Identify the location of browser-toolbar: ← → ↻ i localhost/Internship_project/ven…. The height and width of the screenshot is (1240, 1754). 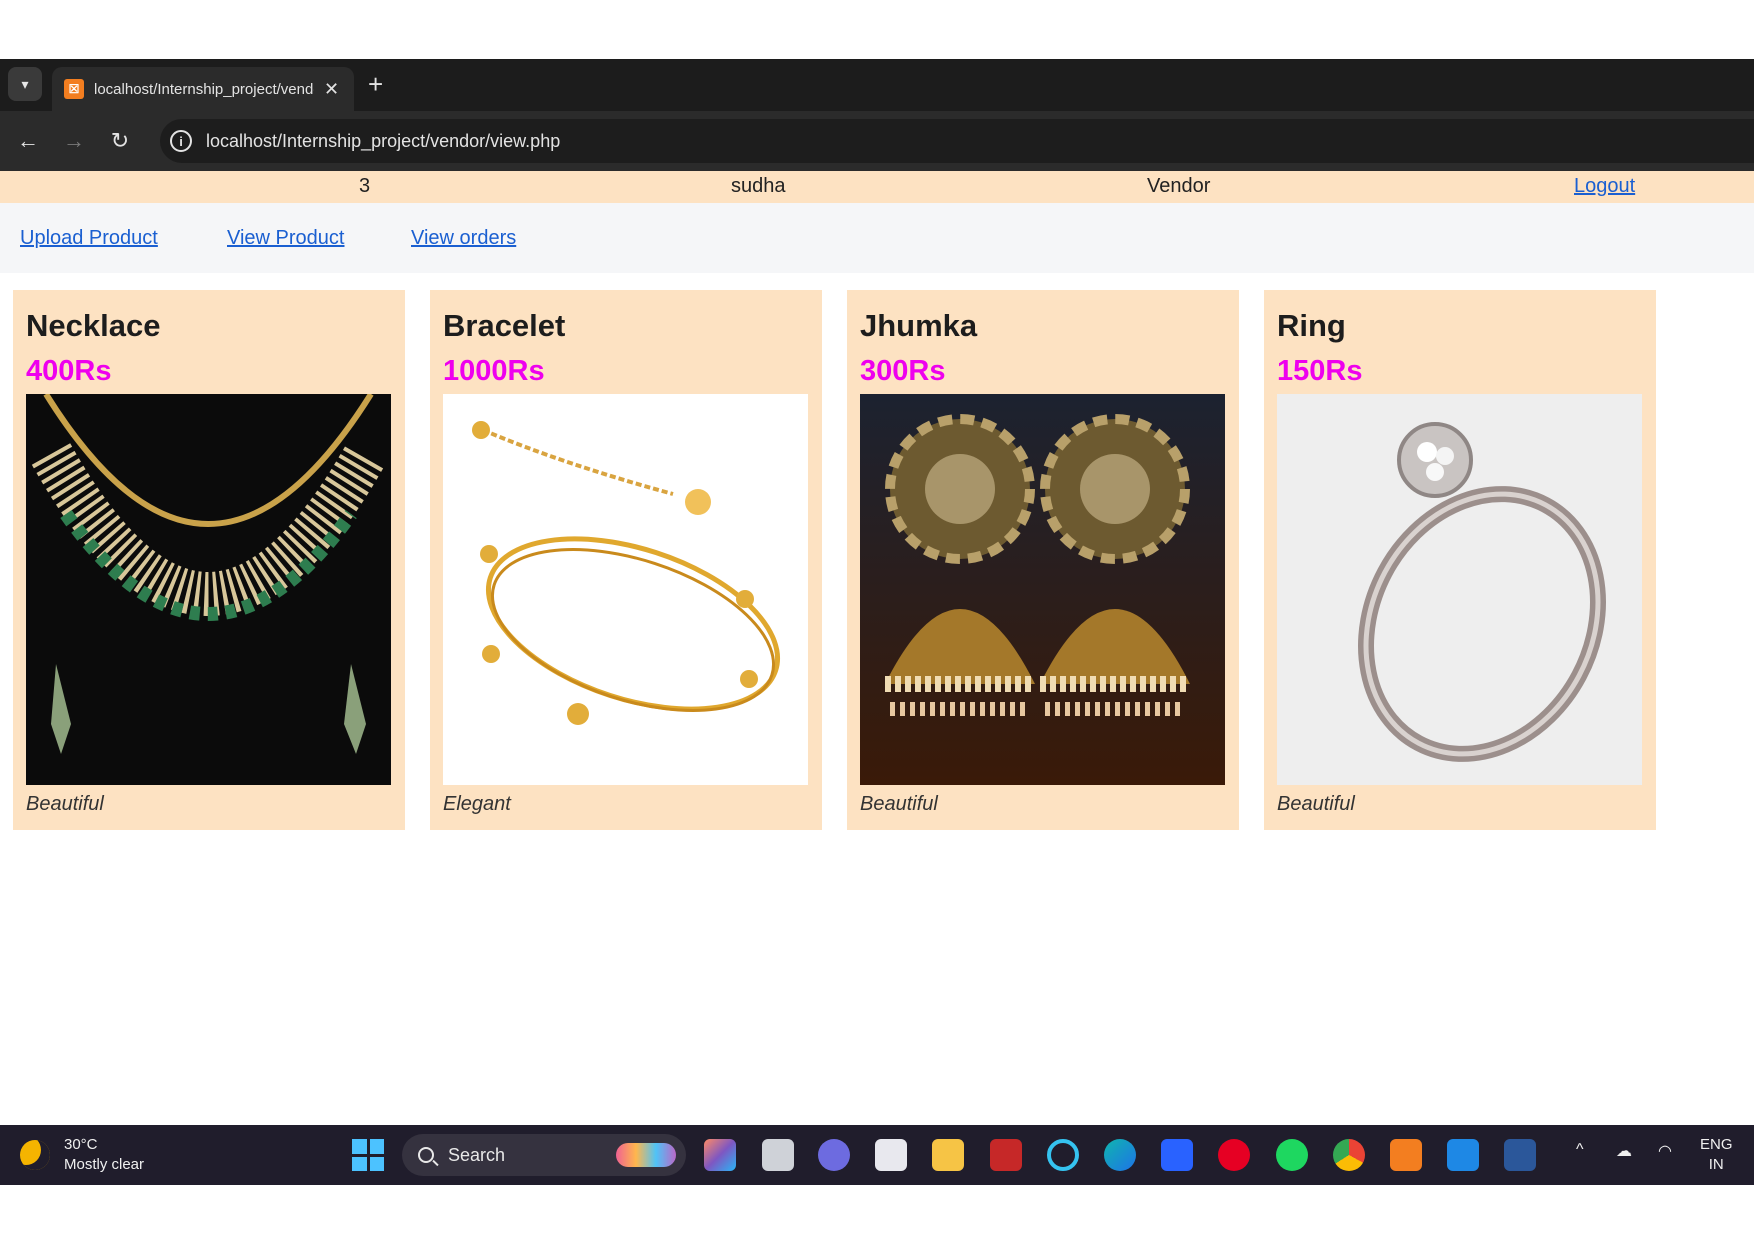
(877, 141).